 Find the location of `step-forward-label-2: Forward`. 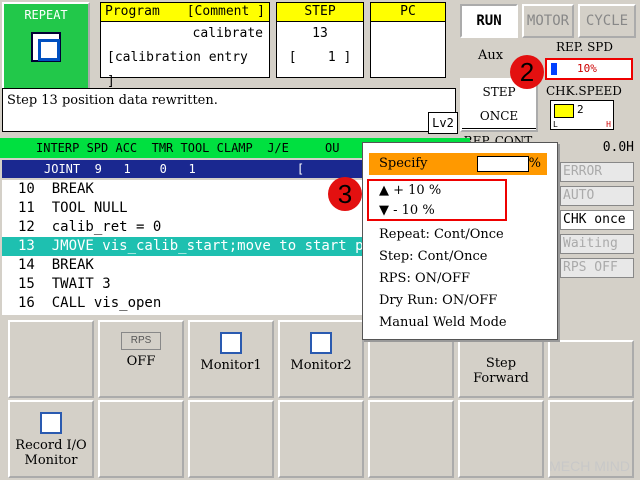

step-forward-label-2: Forward is located at coordinates (501, 378).